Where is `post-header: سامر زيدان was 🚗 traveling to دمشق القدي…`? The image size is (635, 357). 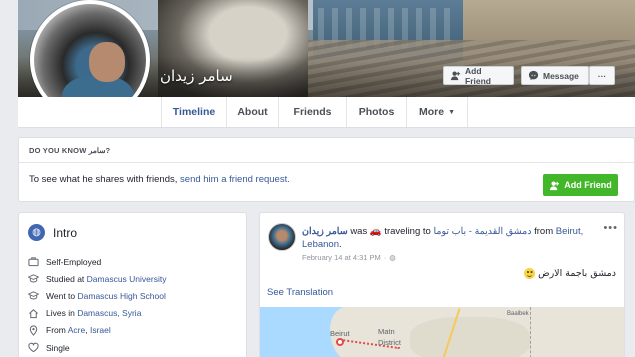 post-header: سامر زيدان was 🚗 traveling to دمشق القدي… is located at coordinates (452, 238).